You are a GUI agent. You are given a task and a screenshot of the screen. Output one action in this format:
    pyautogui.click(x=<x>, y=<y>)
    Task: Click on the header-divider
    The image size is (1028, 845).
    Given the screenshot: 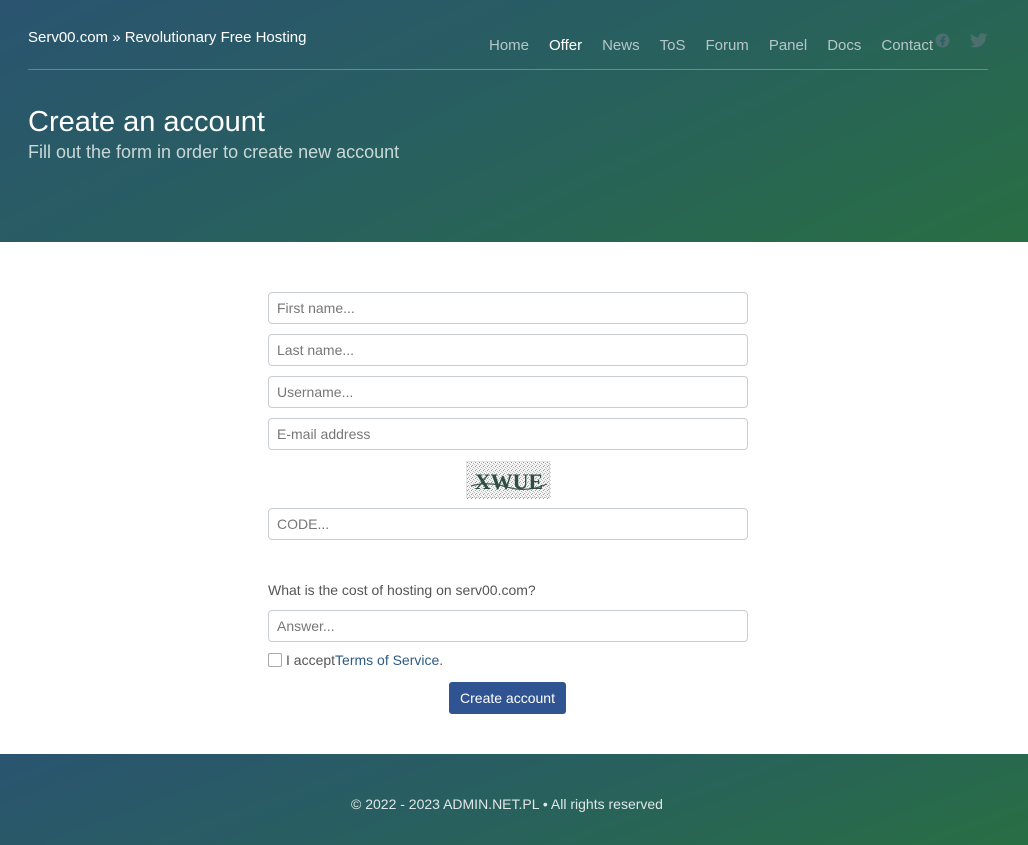 What is the action you would take?
    pyautogui.click(x=508, y=69)
    